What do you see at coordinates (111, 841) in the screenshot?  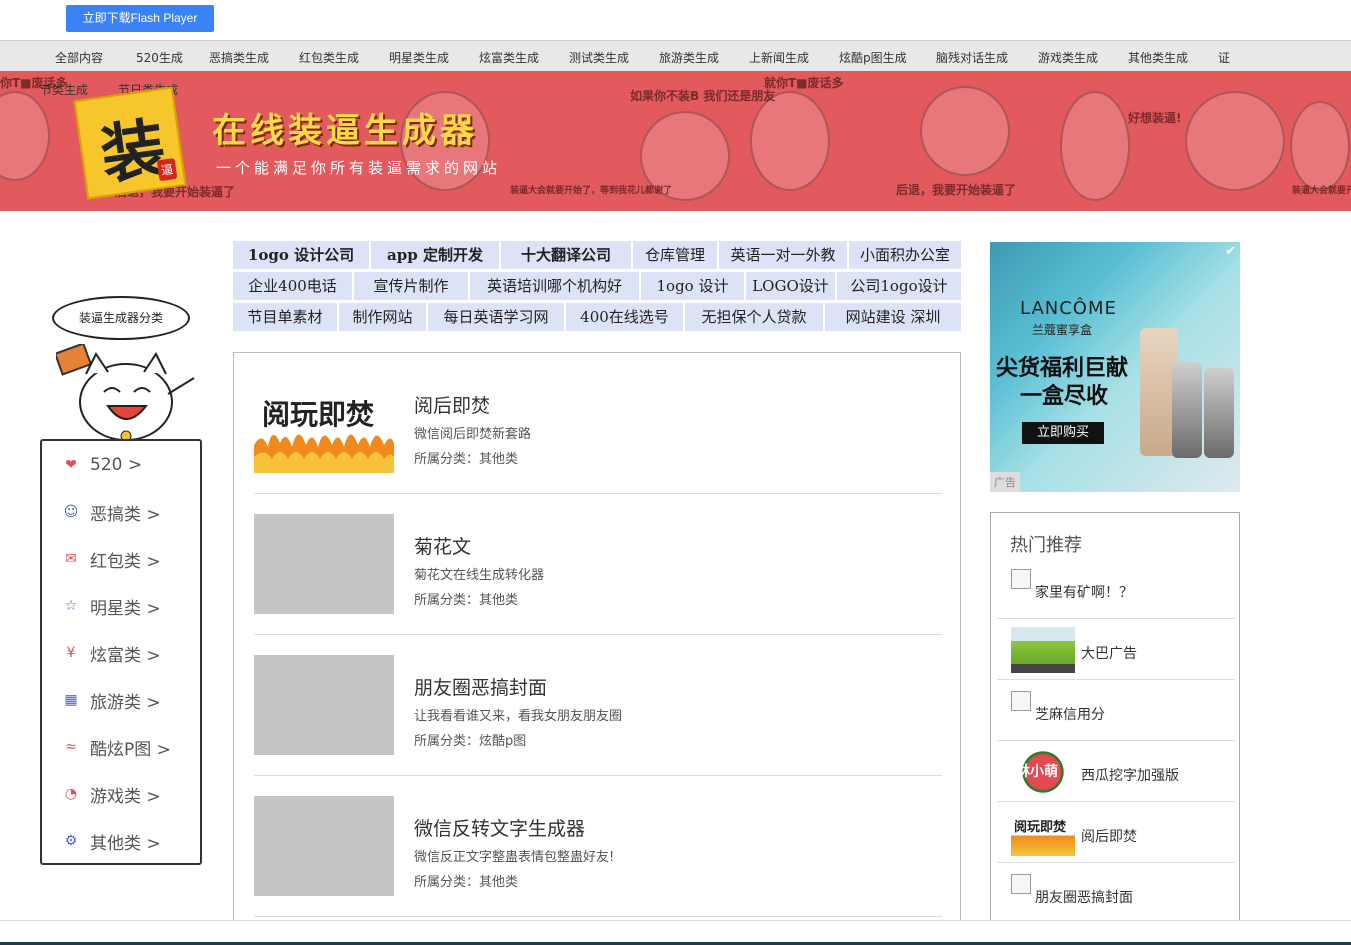 I see `category-item-other: ⚙ 其他类 >` at bounding box center [111, 841].